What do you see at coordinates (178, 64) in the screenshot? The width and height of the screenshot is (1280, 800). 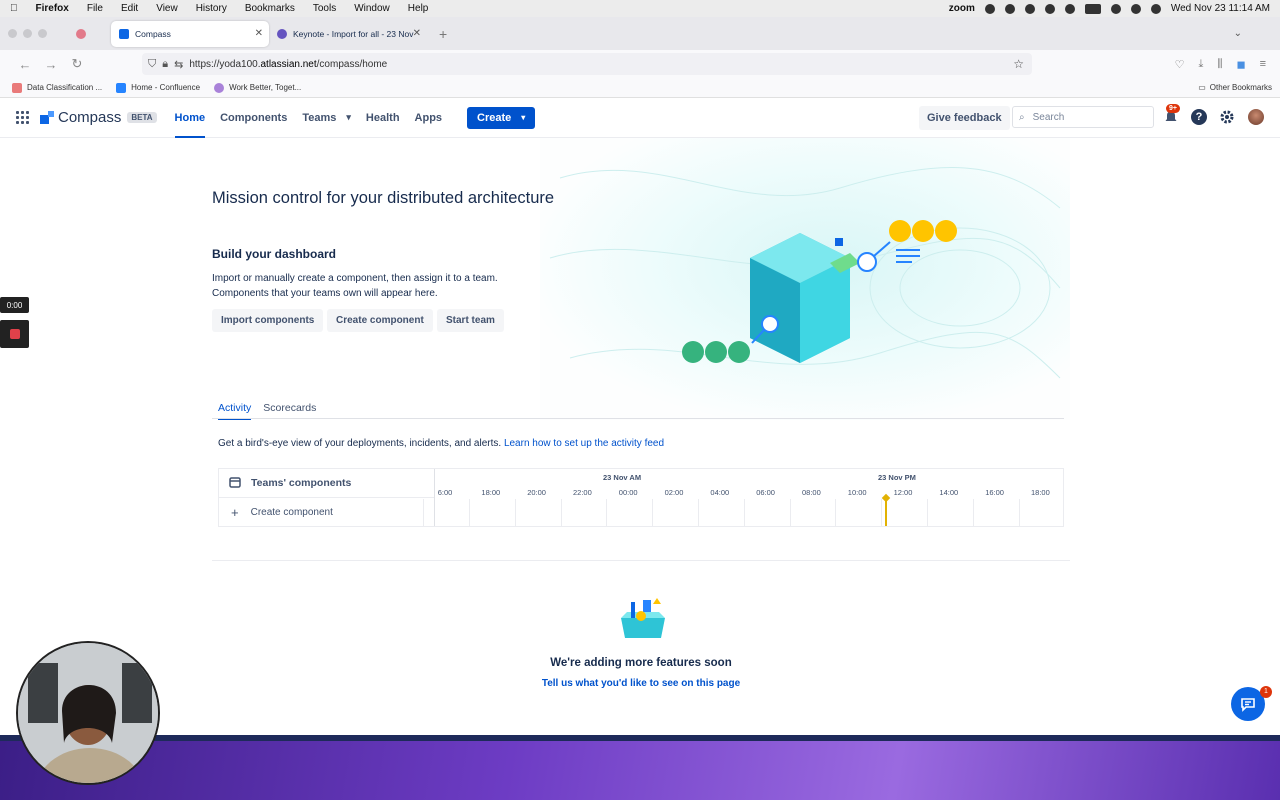 I see `permissions-icon: ⇆` at bounding box center [178, 64].